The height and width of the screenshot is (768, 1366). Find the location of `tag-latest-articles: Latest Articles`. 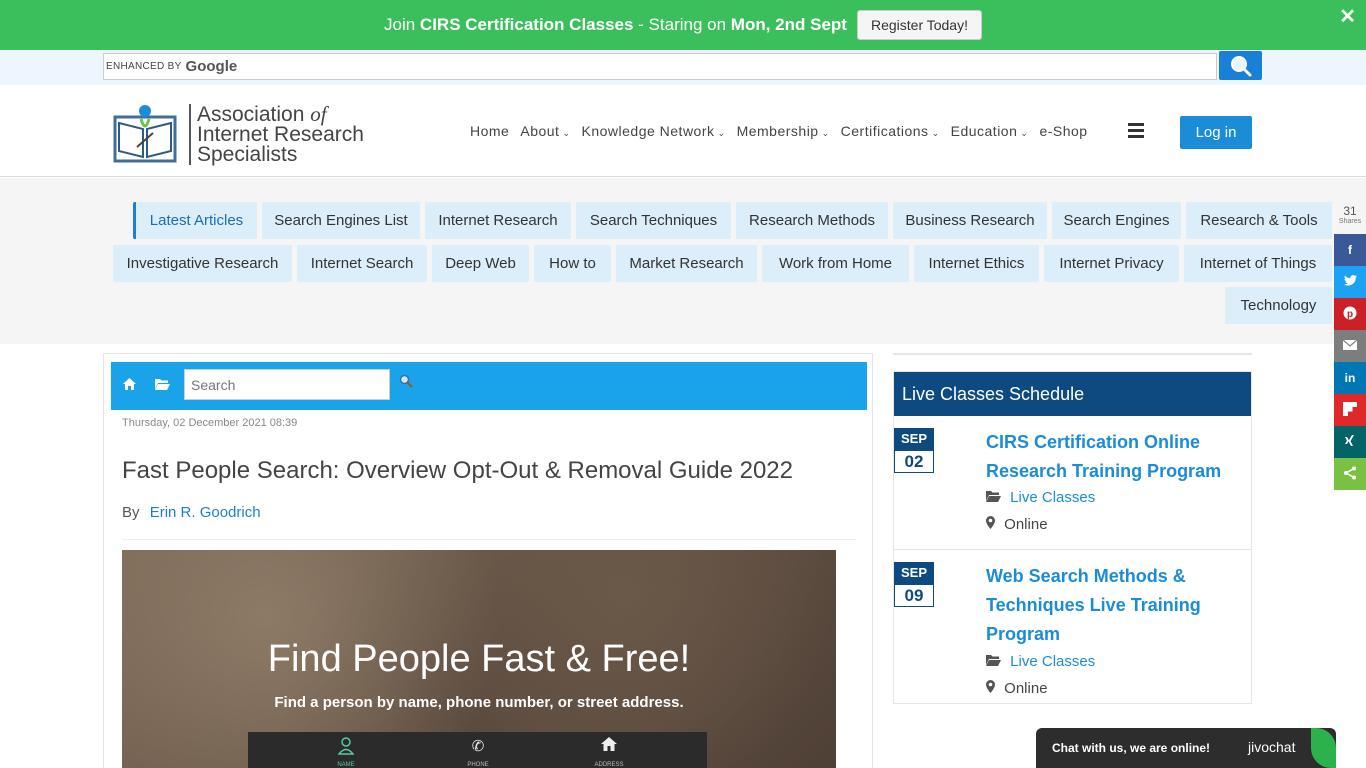

tag-latest-articles: Latest Articles is located at coordinates (195, 220).